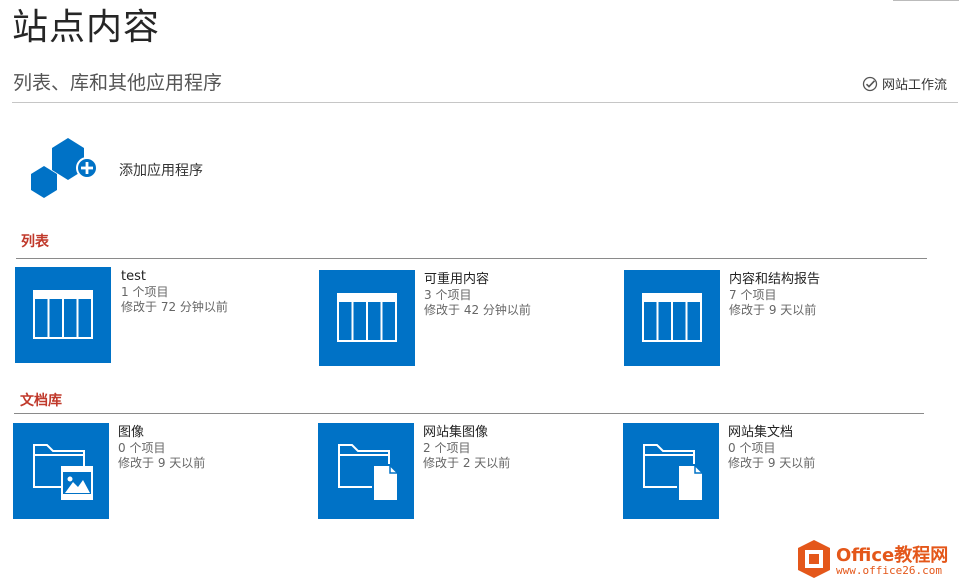  I want to click on list-item-count: 2 个项目, so click(447, 448).